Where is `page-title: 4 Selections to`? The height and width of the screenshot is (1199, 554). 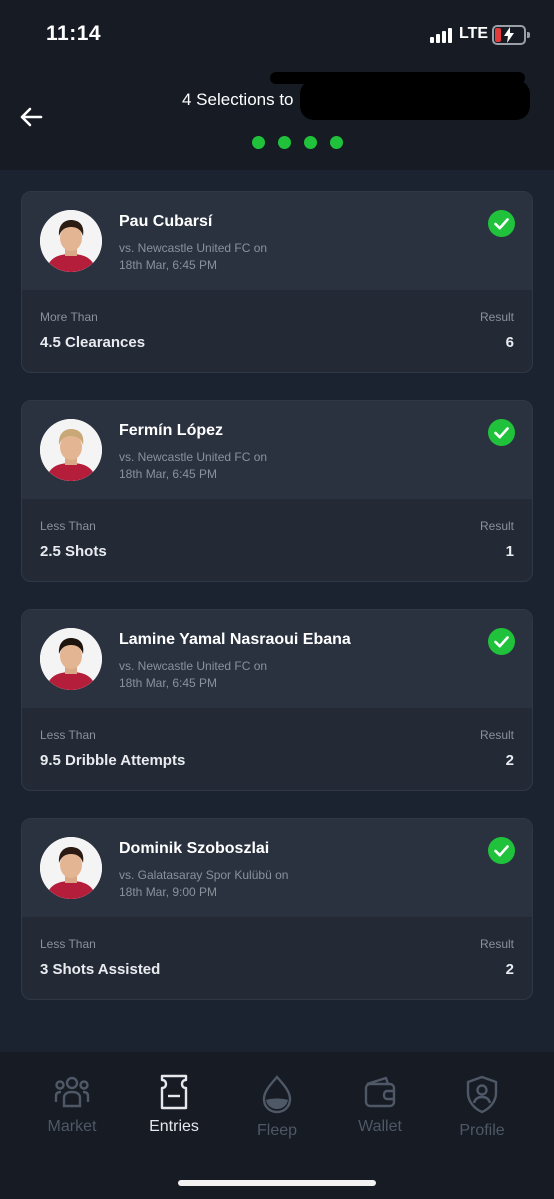 page-title: 4 Selections to is located at coordinates (238, 99).